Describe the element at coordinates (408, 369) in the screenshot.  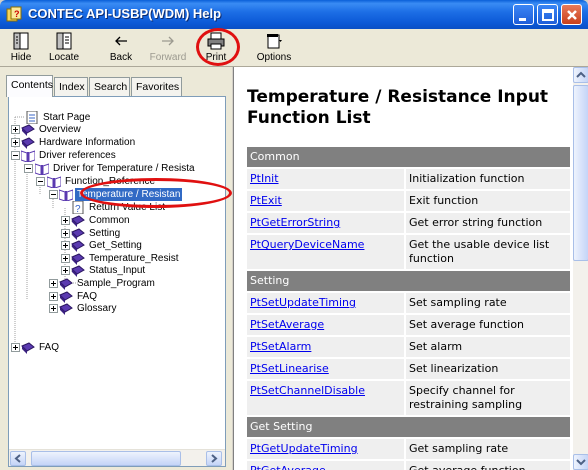
I see `function-row: PtSetLinearise Set linearization` at that location.